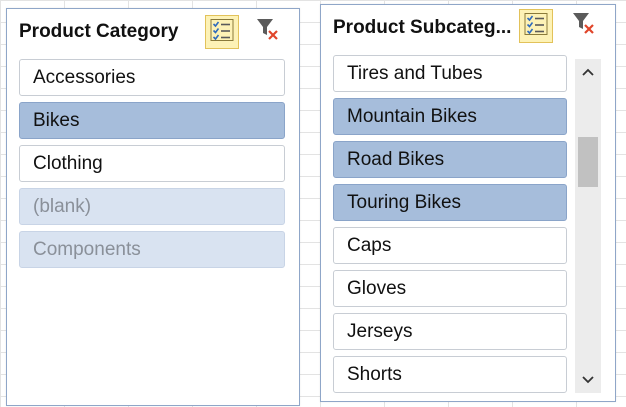 This screenshot has width=626, height=407. I want to click on scrollbar-thumb, so click(588, 162).